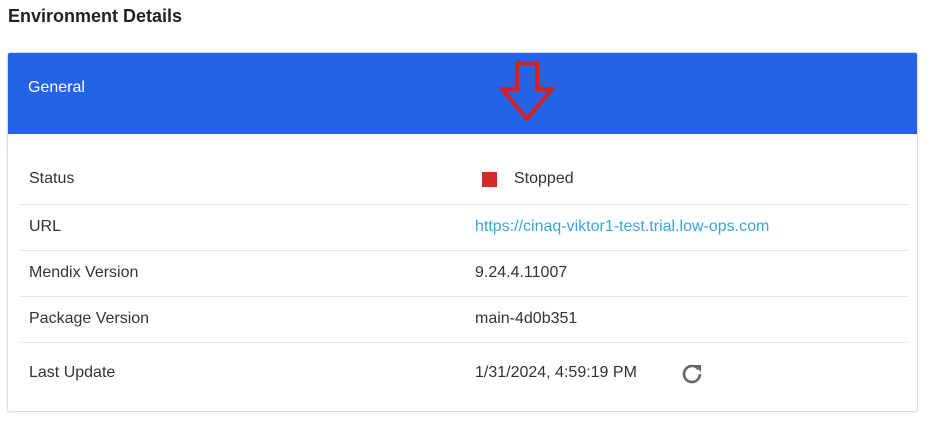 This screenshot has width=928, height=439. Describe the element at coordinates (56, 87) in the screenshot. I see `card-header-title: General` at that location.